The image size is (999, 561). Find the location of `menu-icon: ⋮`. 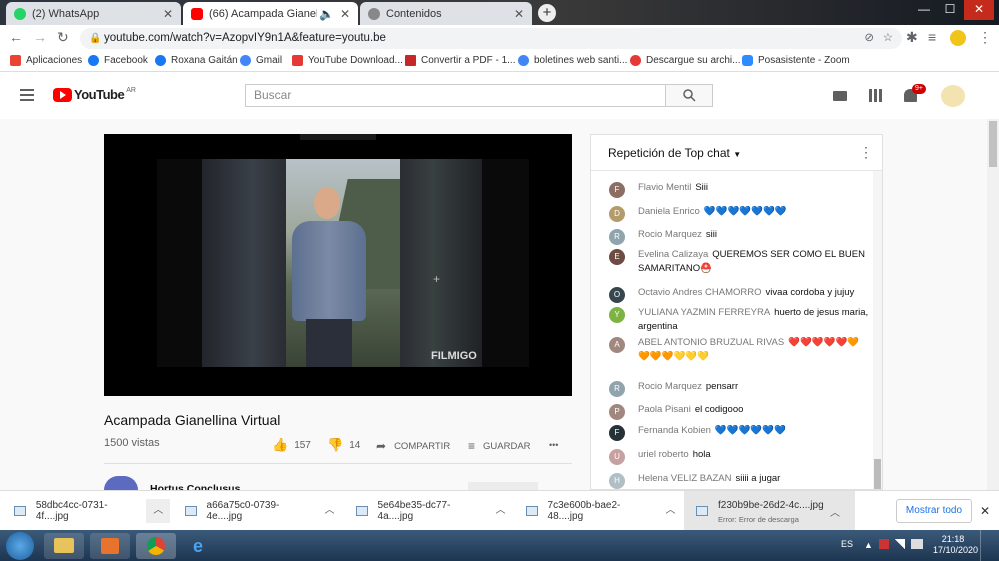

menu-icon: ⋮ is located at coordinates (985, 37).